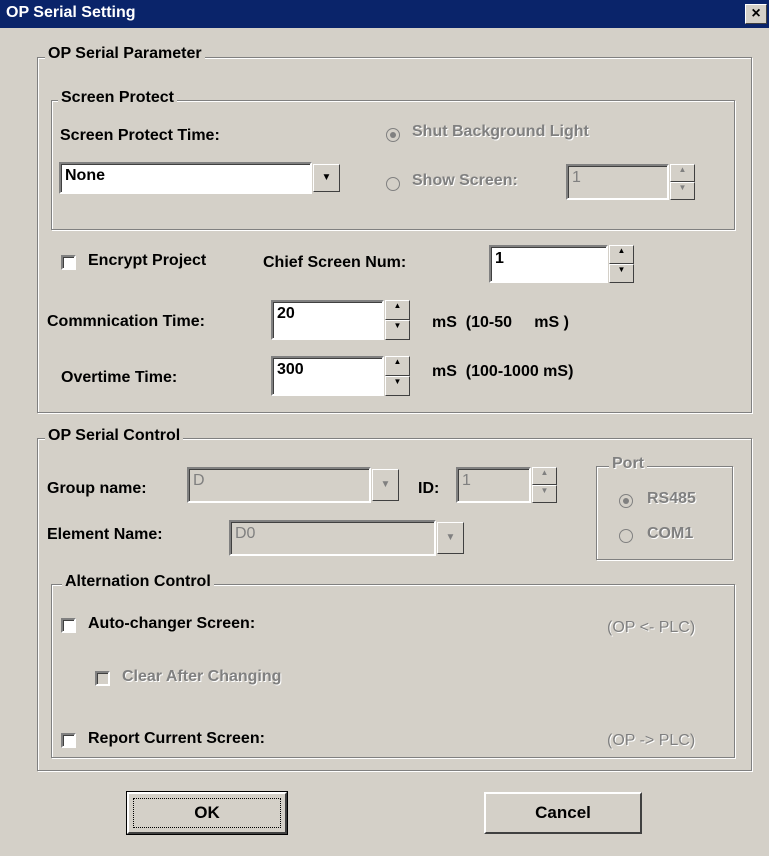  I want to click on auto-changer-screen-checkbox, so click(68, 625).